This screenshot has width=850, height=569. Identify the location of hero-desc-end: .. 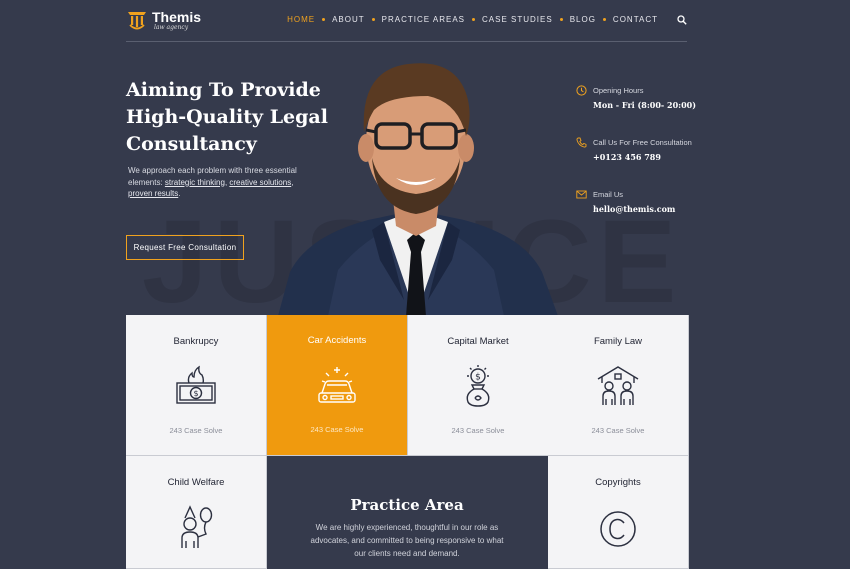
(179, 193).